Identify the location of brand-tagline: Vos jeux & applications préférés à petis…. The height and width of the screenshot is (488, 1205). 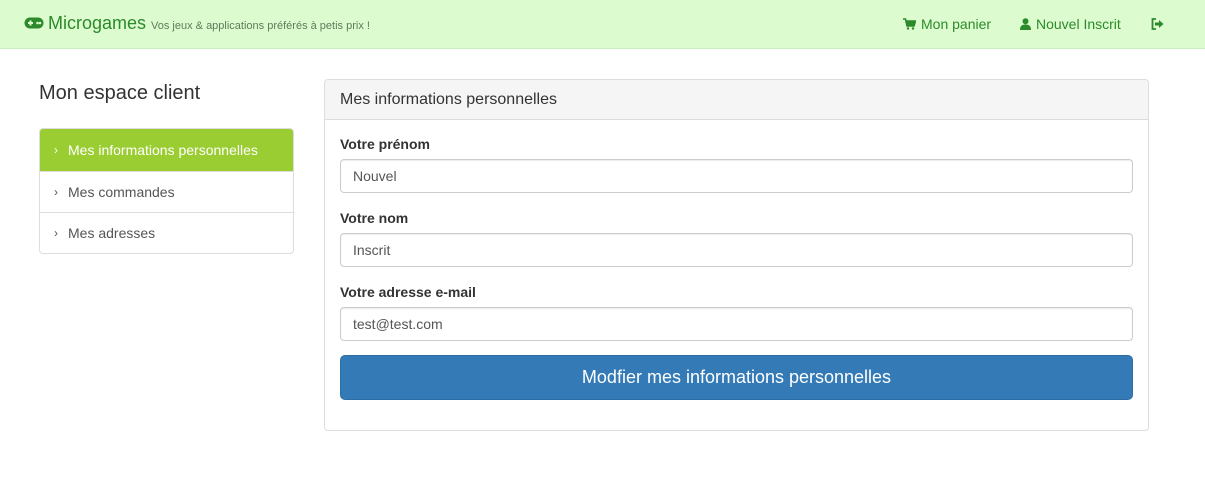
(260, 26).